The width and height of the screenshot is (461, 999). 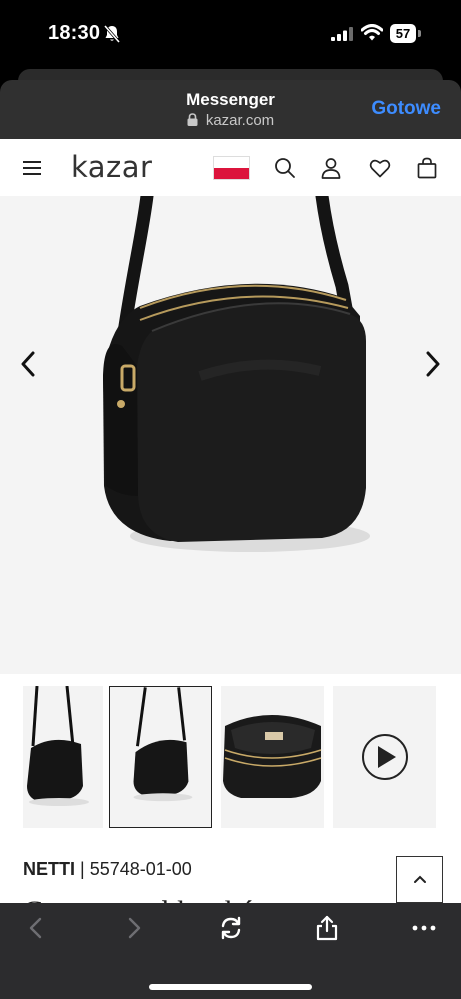 What do you see at coordinates (74, 33) in the screenshot?
I see `status-time: 18:30` at bounding box center [74, 33].